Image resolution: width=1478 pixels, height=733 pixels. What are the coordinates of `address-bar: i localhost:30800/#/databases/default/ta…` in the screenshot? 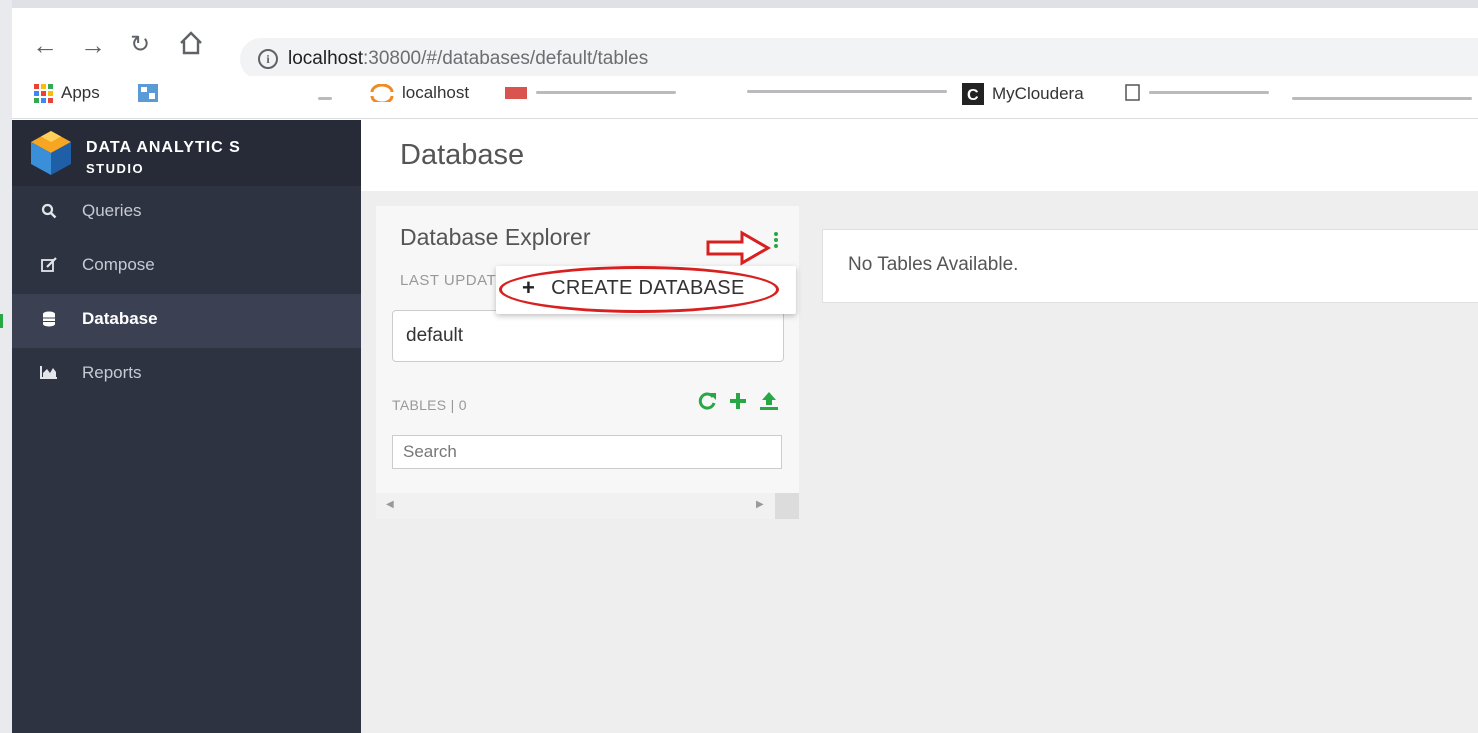 It's located at (859, 59).